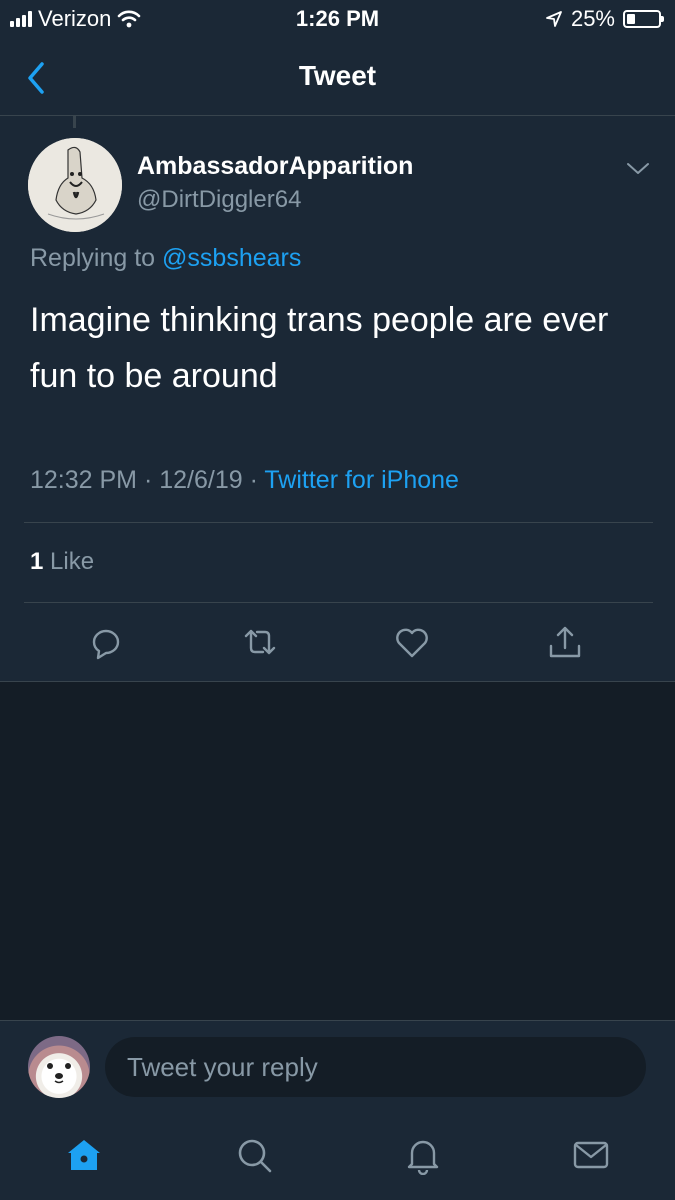 This screenshot has width=675, height=1200. What do you see at coordinates (423, 1155) in the screenshot?
I see `notifications-icon` at bounding box center [423, 1155].